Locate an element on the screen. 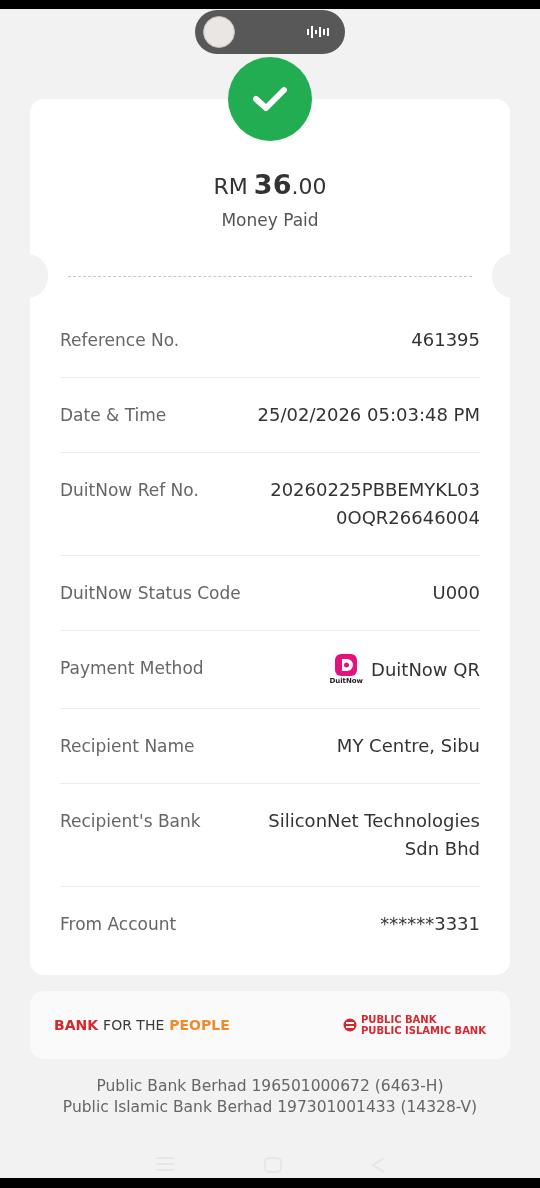  detail-value: U000 is located at coordinates (456, 593).